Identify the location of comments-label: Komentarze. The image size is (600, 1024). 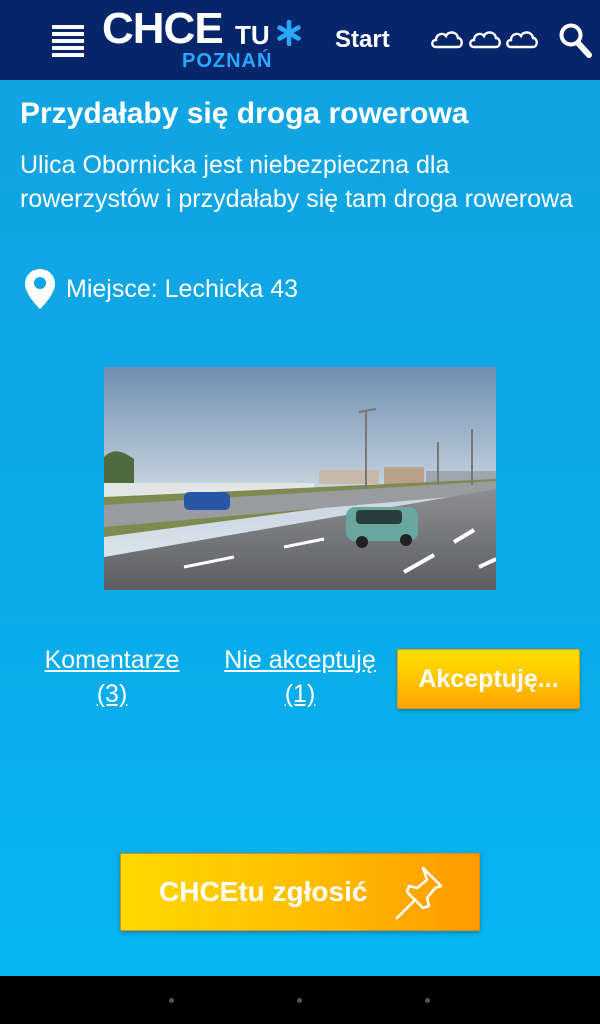
(112, 660).